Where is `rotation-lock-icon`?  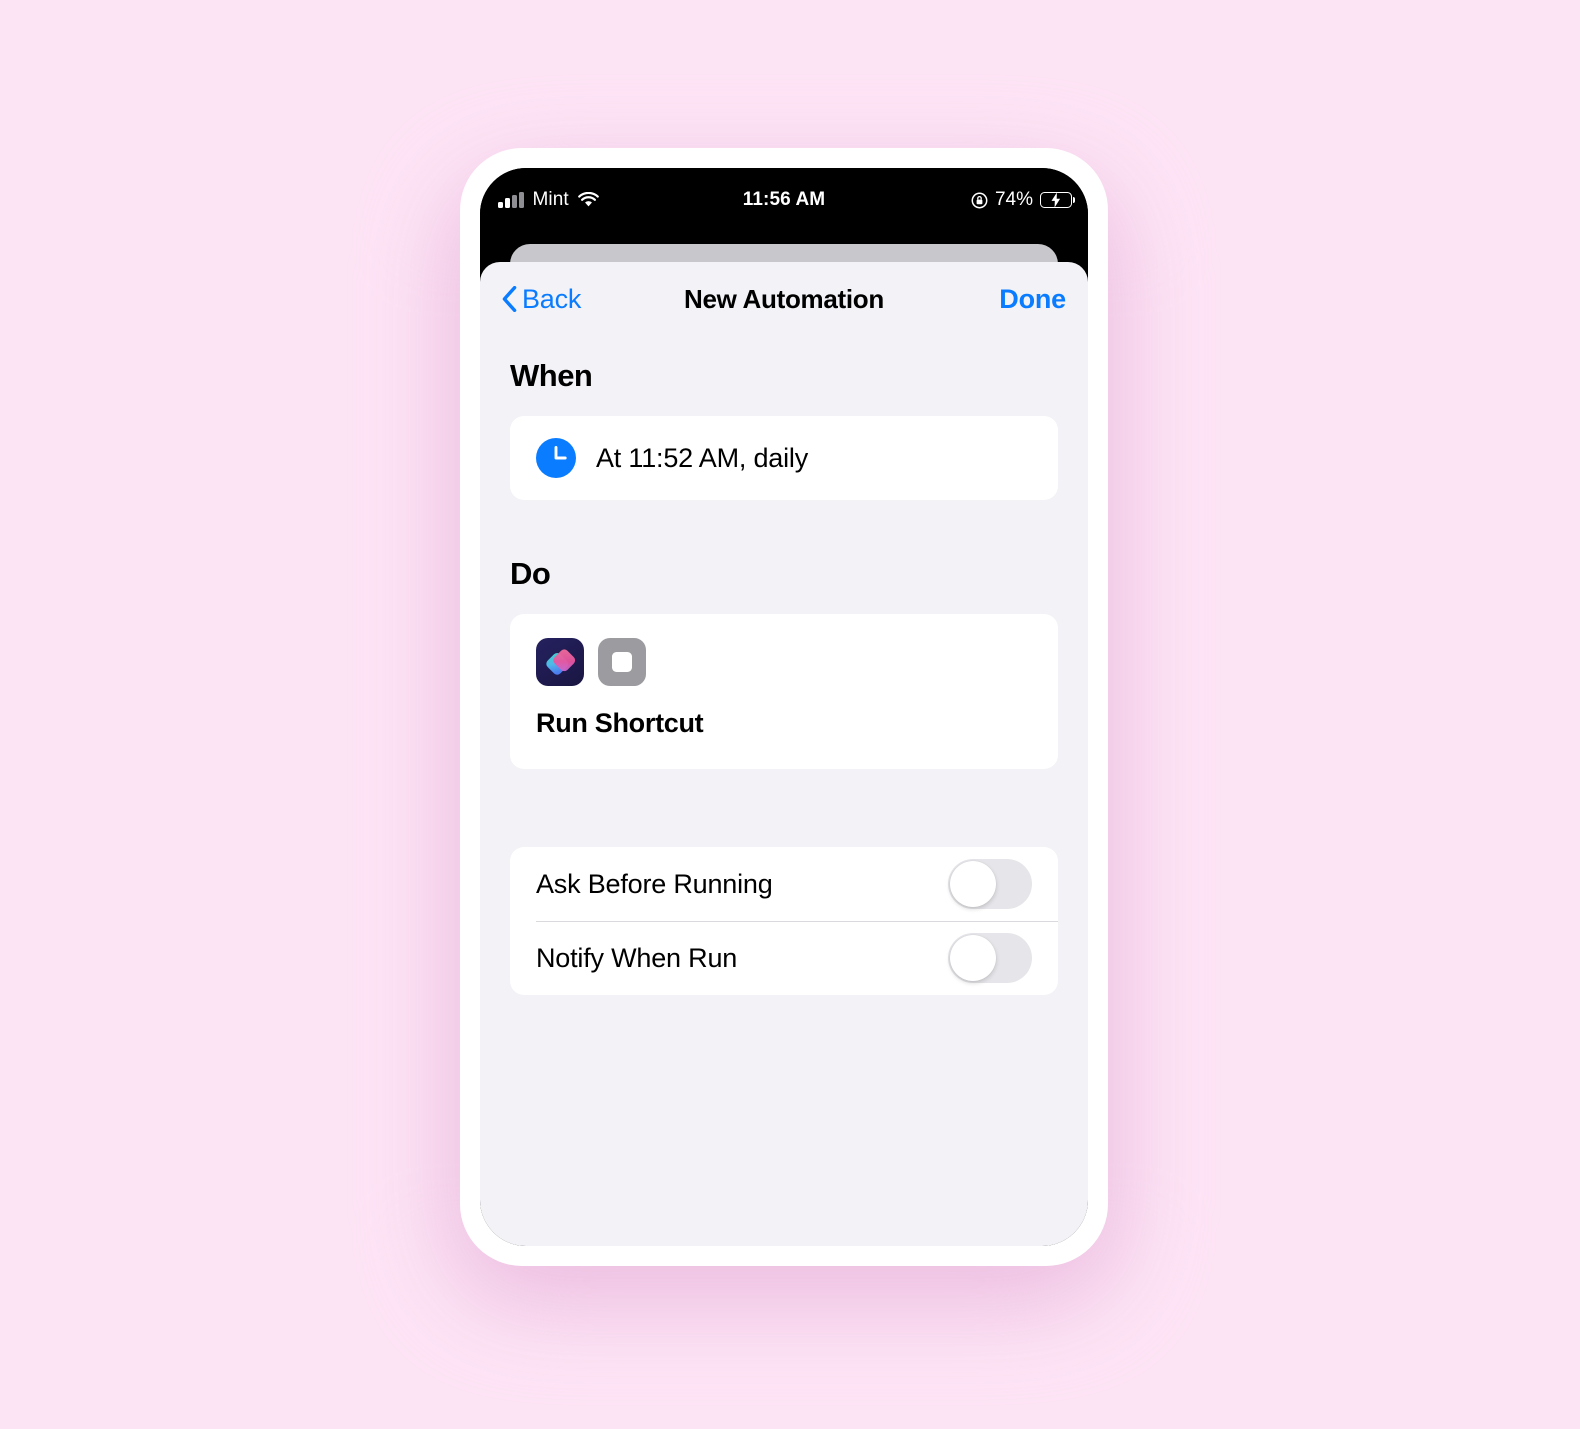 rotation-lock-icon is located at coordinates (979, 200).